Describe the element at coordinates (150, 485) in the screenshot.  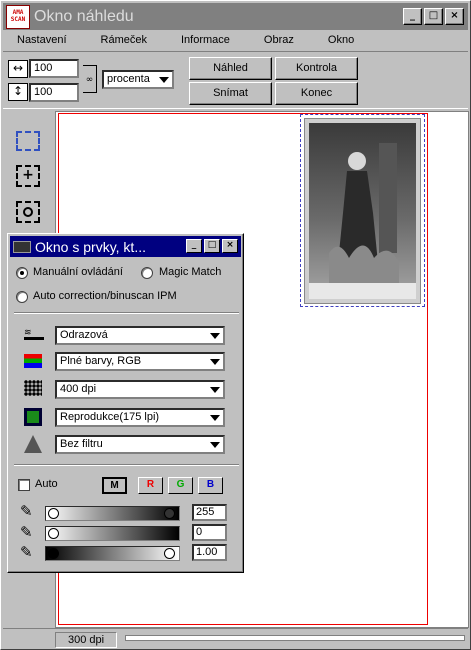
I see `channel-r-button: R` at that location.